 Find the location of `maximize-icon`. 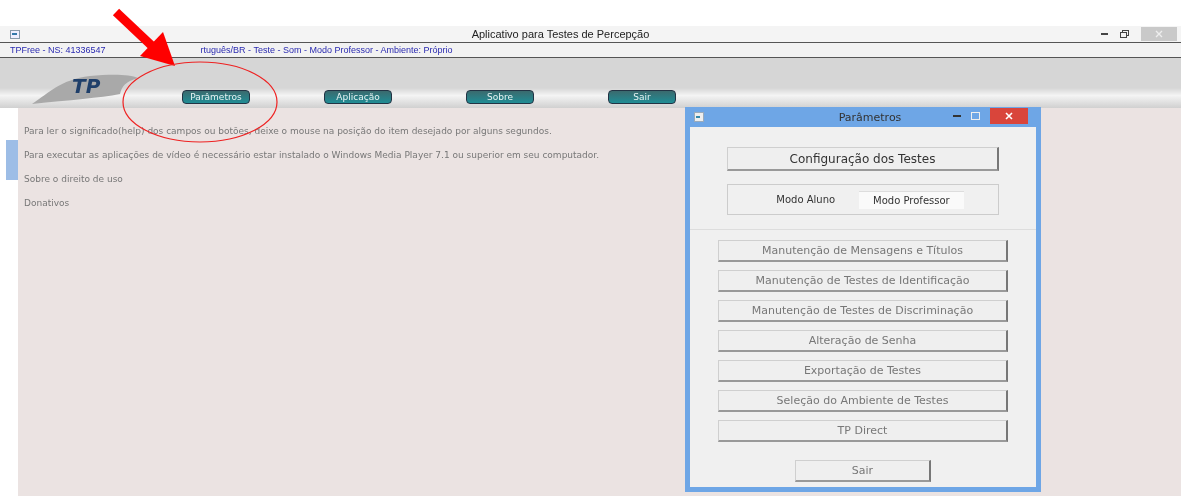

maximize-icon is located at coordinates (975, 116).